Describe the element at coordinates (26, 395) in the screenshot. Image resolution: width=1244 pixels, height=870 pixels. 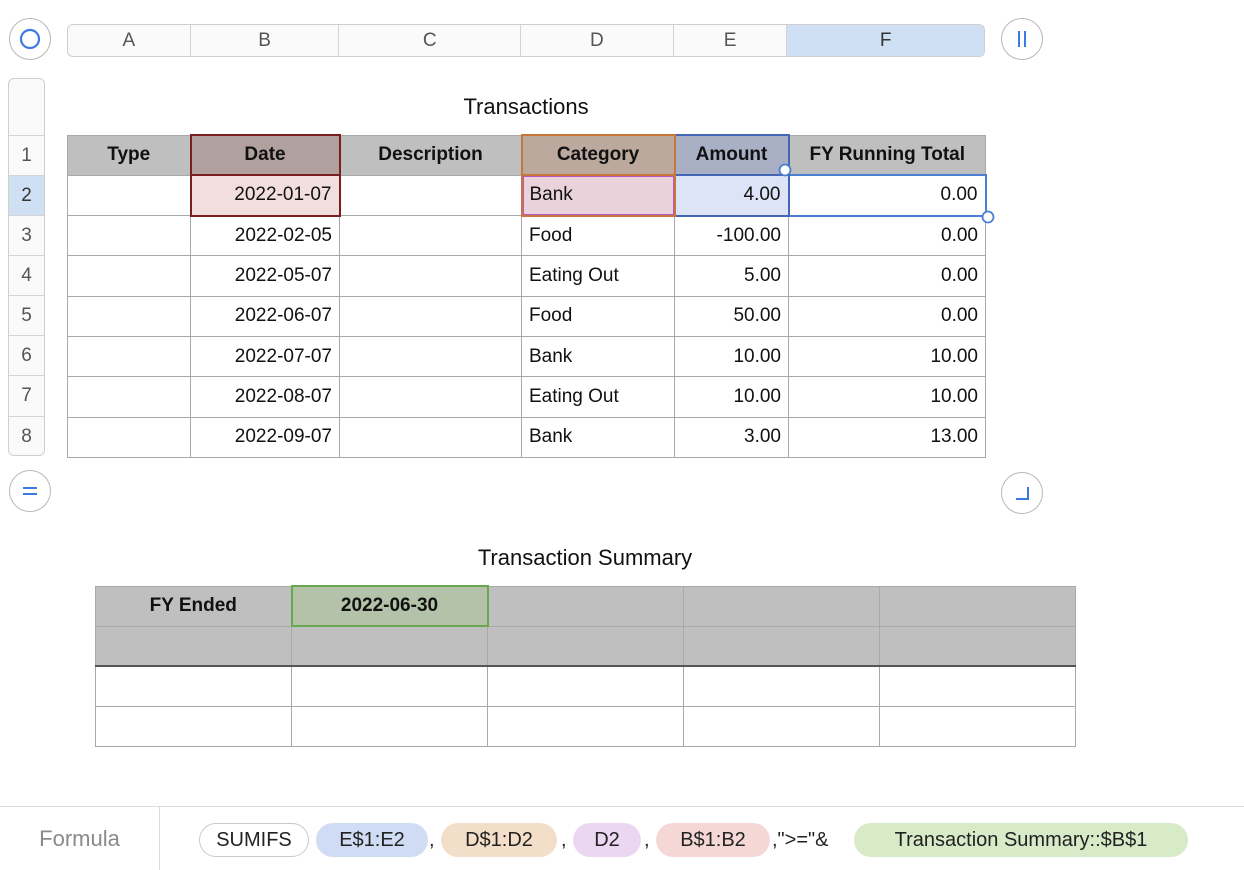
I see `row-header-7: 7` at that location.